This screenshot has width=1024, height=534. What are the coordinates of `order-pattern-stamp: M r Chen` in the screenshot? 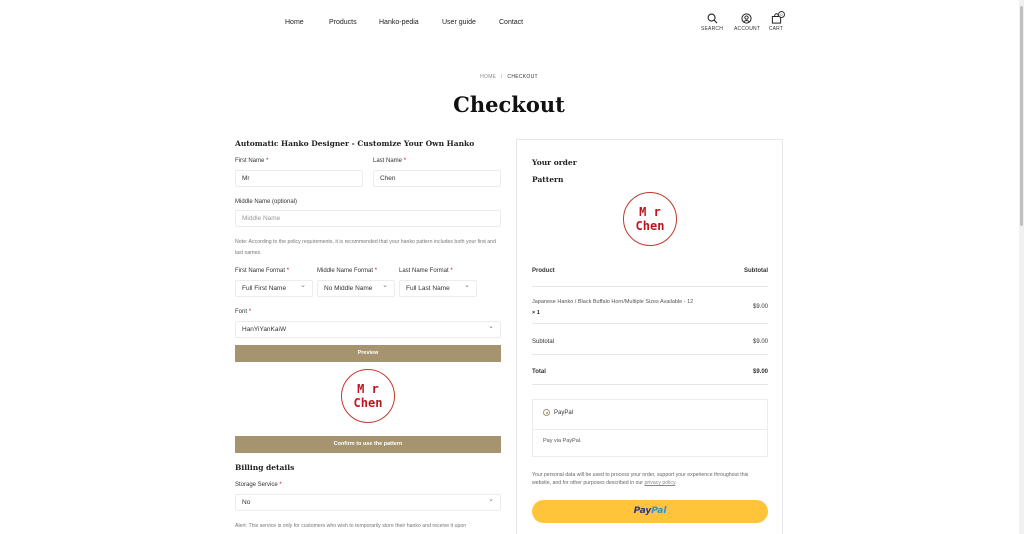 It's located at (650, 219).